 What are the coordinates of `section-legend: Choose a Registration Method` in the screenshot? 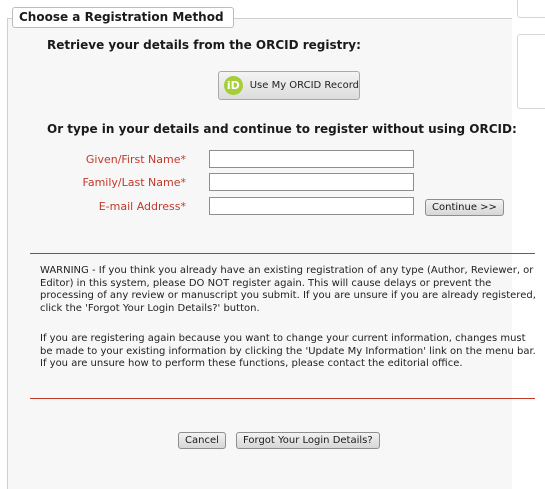 It's located at (123, 17).